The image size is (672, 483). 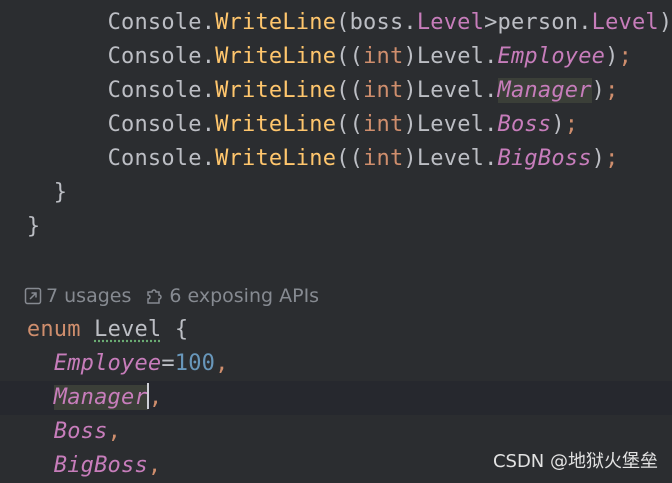 I want to click on operator-token: =, so click(x=168, y=363).